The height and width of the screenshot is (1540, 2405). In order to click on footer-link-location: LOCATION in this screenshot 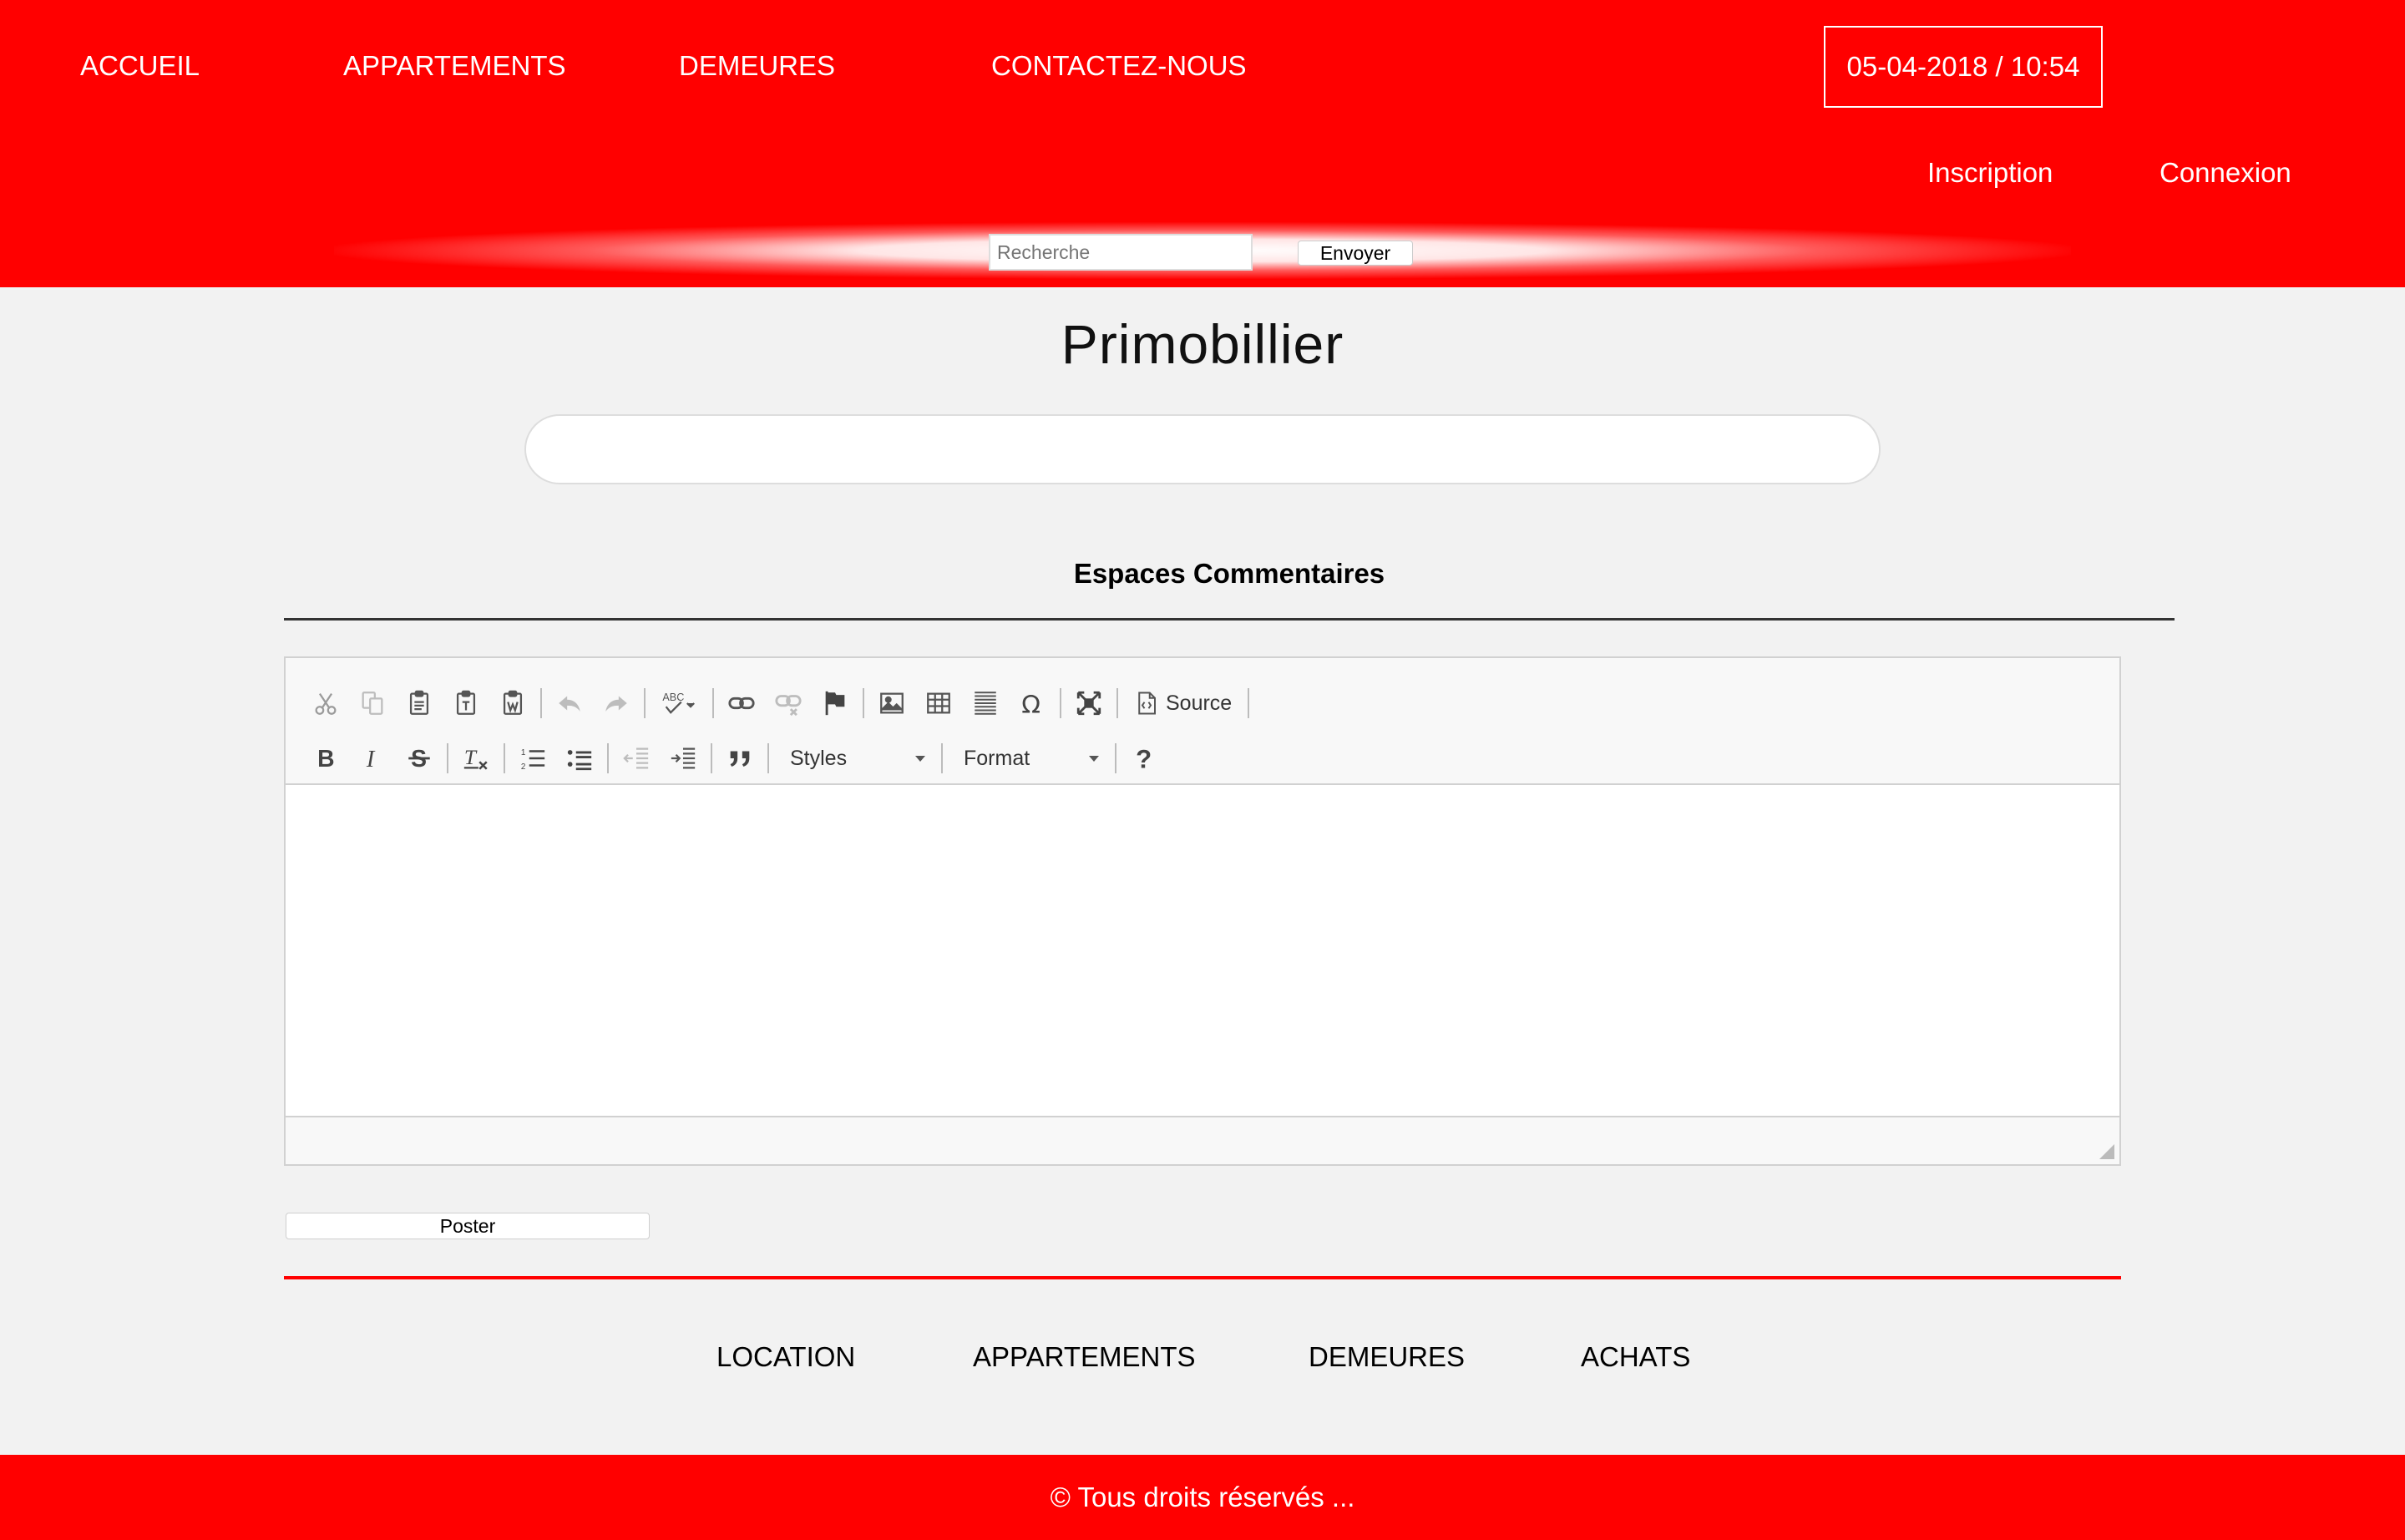, I will do `click(785, 1357)`.